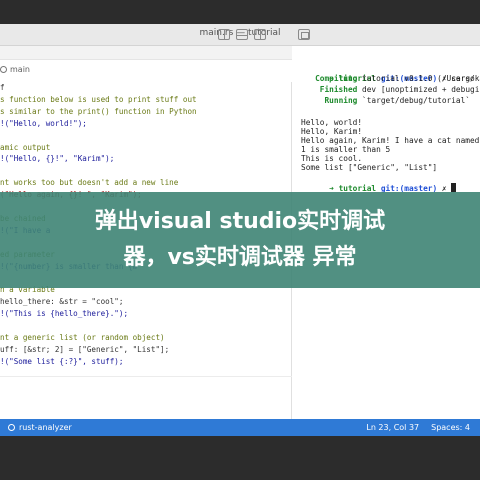  I want to click on status-rust-analyzer: rust-analyzer, so click(40, 427).